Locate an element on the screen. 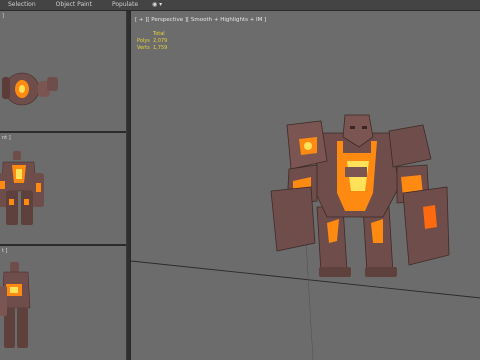 The width and height of the screenshot is (480, 360). viewport-front: nt ] is located at coordinates (63, 189).